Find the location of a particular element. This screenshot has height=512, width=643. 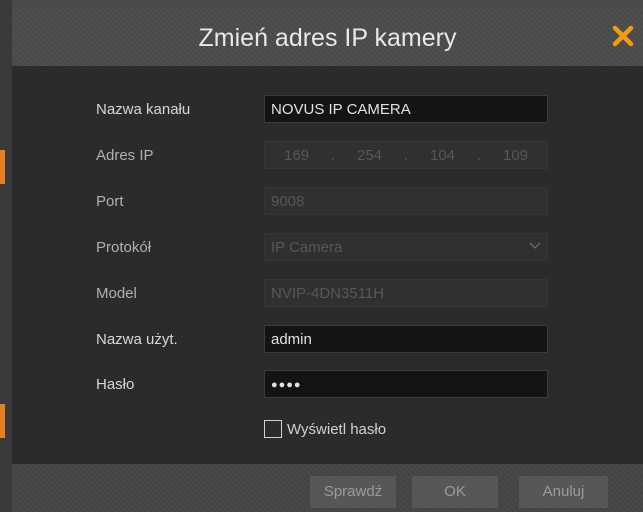

chevron-down-icon is located at coordinates (535, 245).